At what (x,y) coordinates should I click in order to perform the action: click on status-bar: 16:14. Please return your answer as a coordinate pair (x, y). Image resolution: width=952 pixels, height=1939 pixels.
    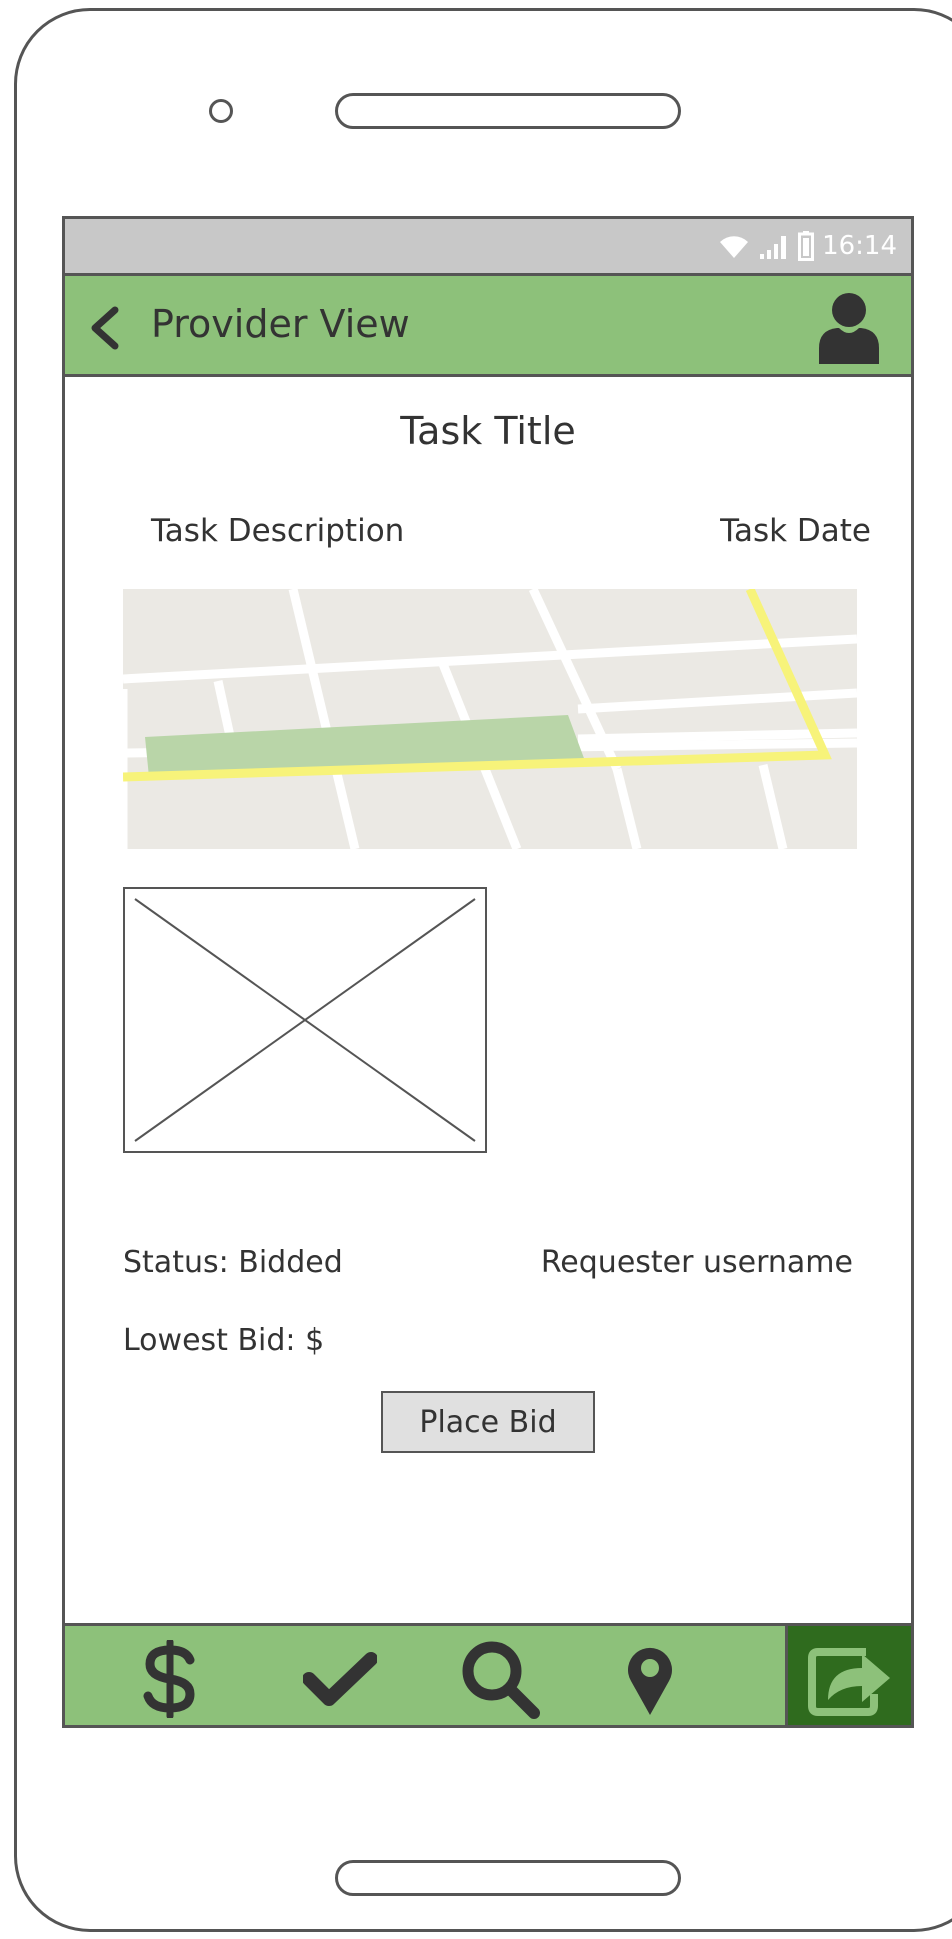
    Looking at the image, I should click on (488, 246).